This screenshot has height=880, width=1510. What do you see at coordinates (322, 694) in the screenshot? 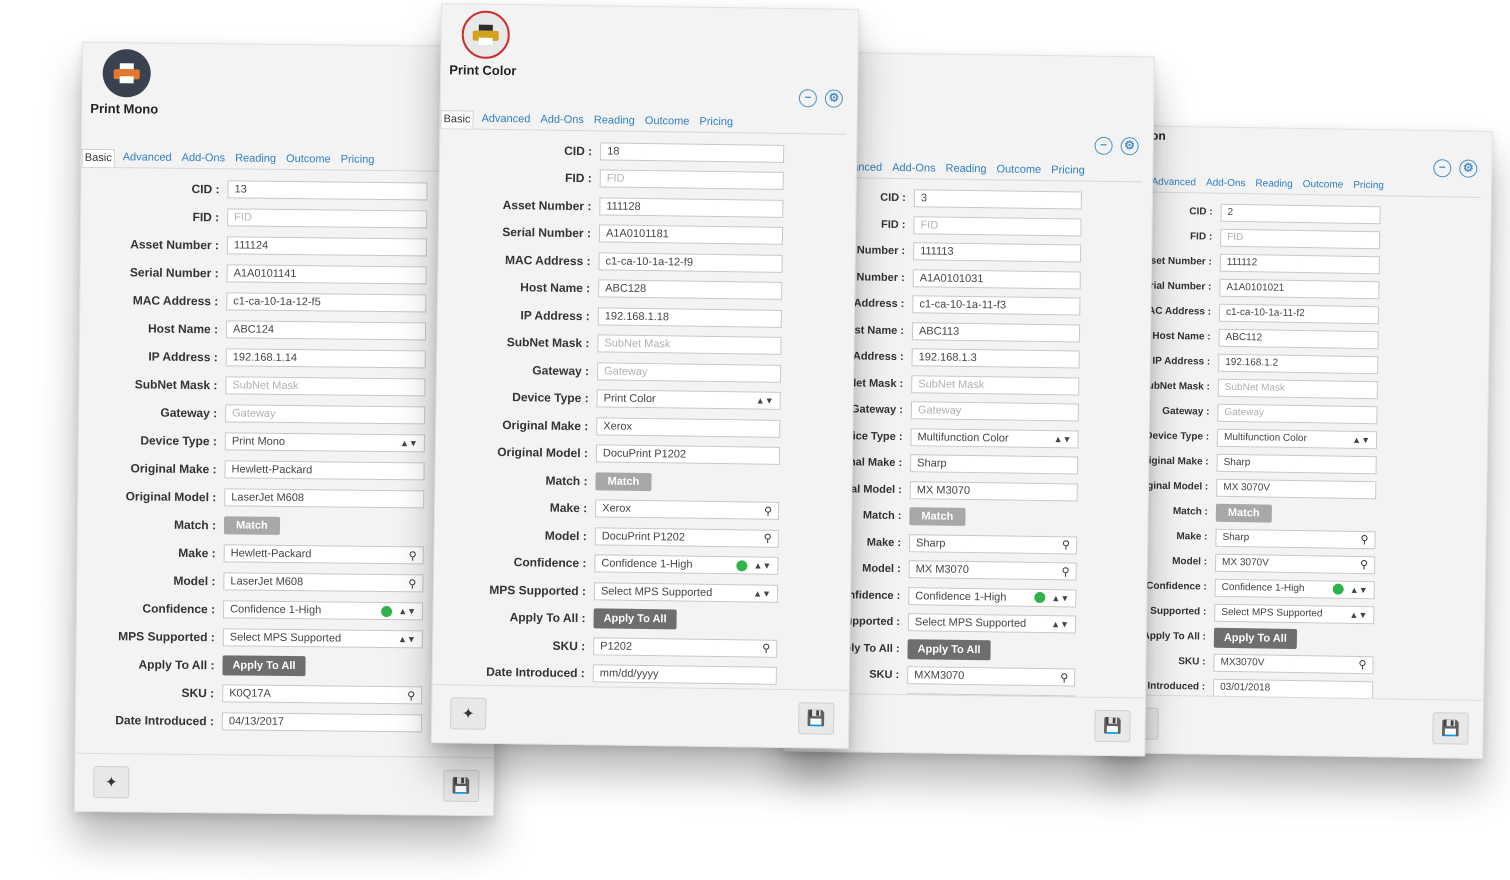
I see `sku-search-field: K0Q17A ⚲` at bounding box center [322, 694].